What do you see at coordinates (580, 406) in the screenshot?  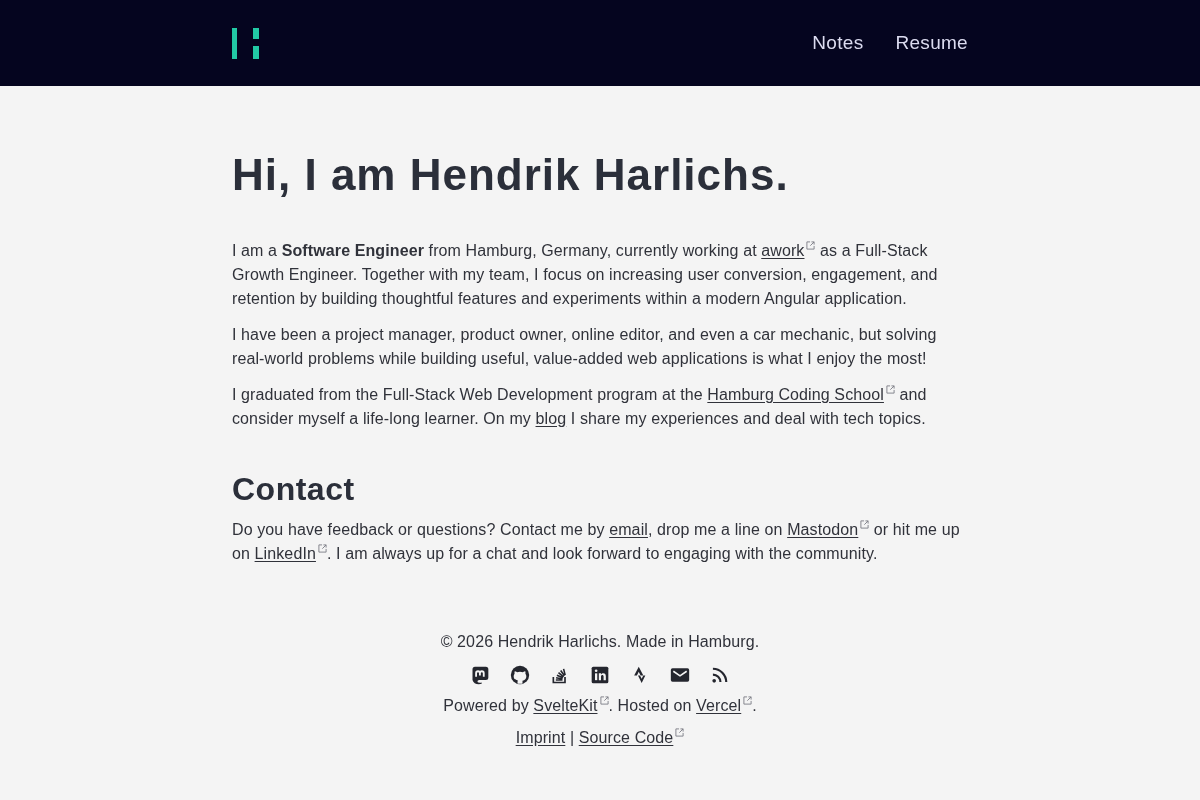 I see `intro-paragraph: I graduated from the Full-Stack Web Development program at the Hamburg Coding School and consider myself a life-long learner. On my blog I share my experiences and deal with tech topics.` at bounding box center [580, 406].